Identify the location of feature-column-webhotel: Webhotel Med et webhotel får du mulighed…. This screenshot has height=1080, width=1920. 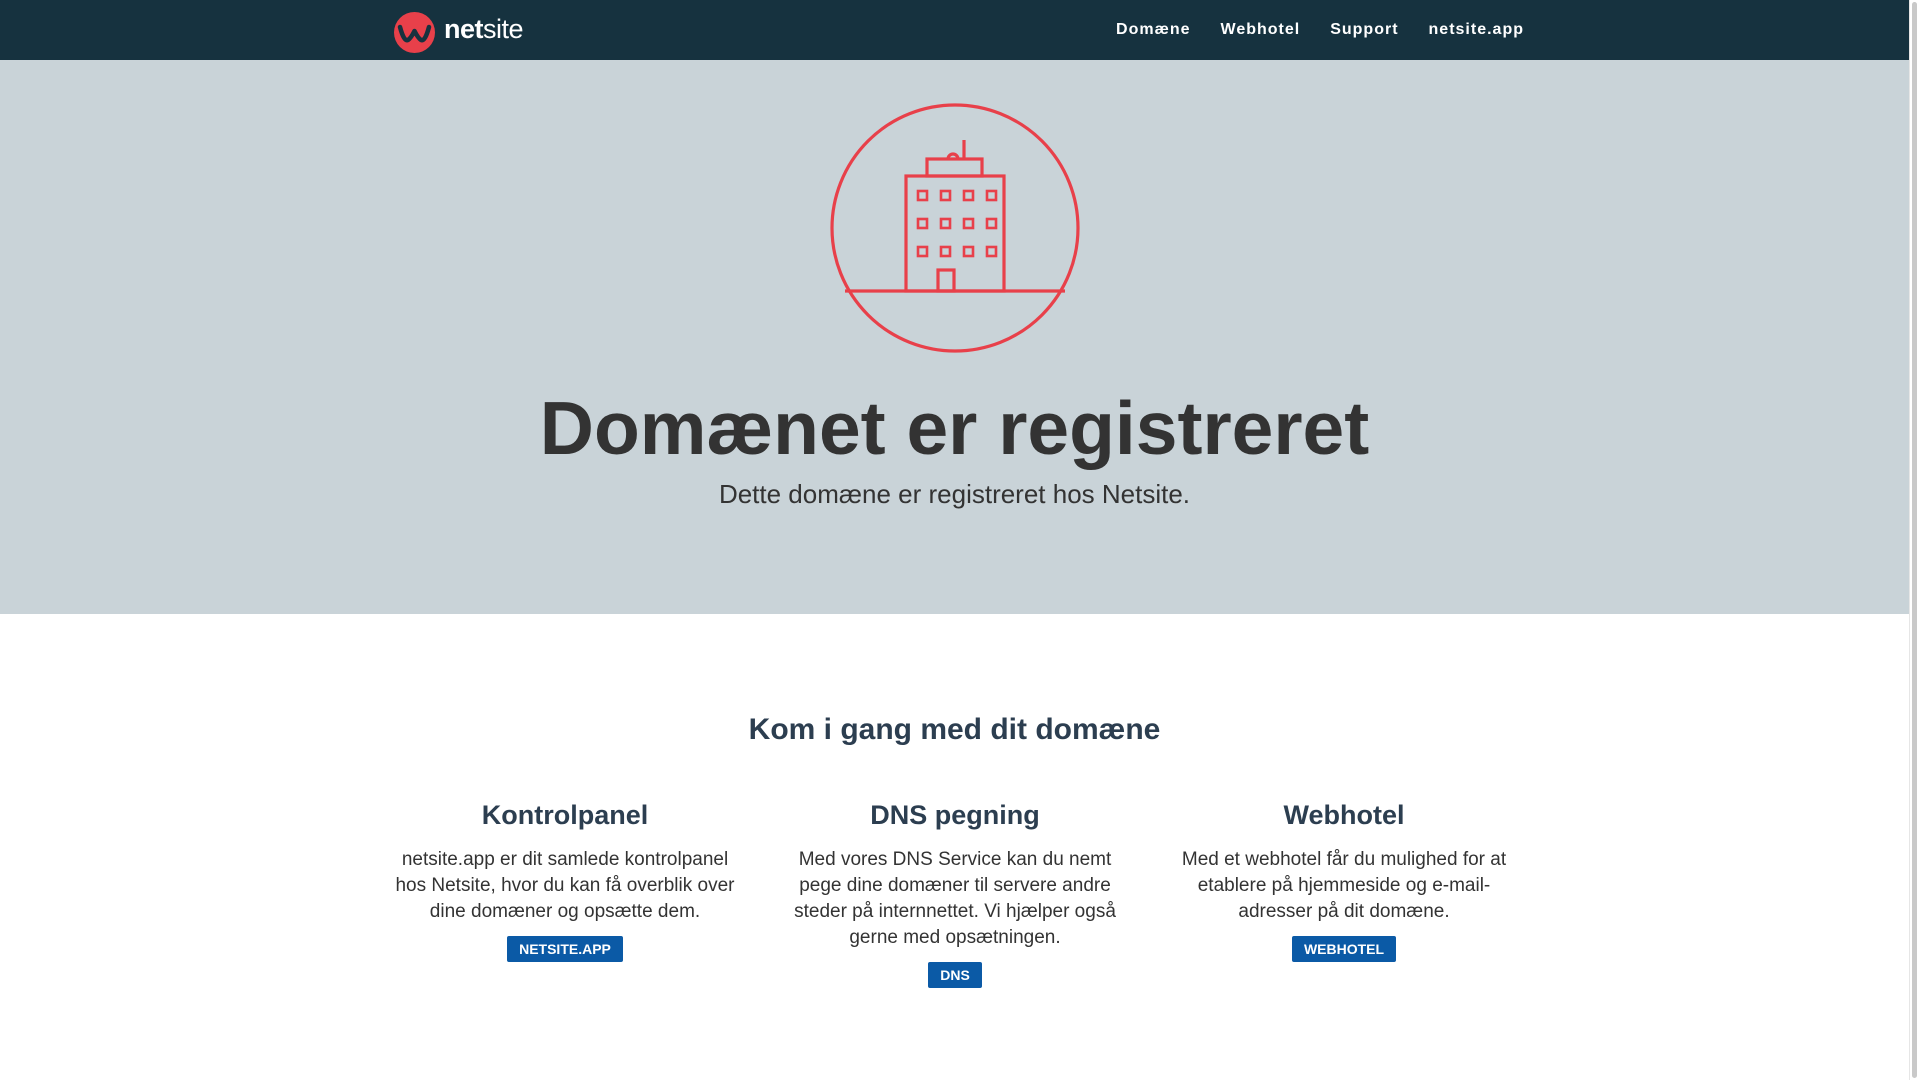
(1344, 881).